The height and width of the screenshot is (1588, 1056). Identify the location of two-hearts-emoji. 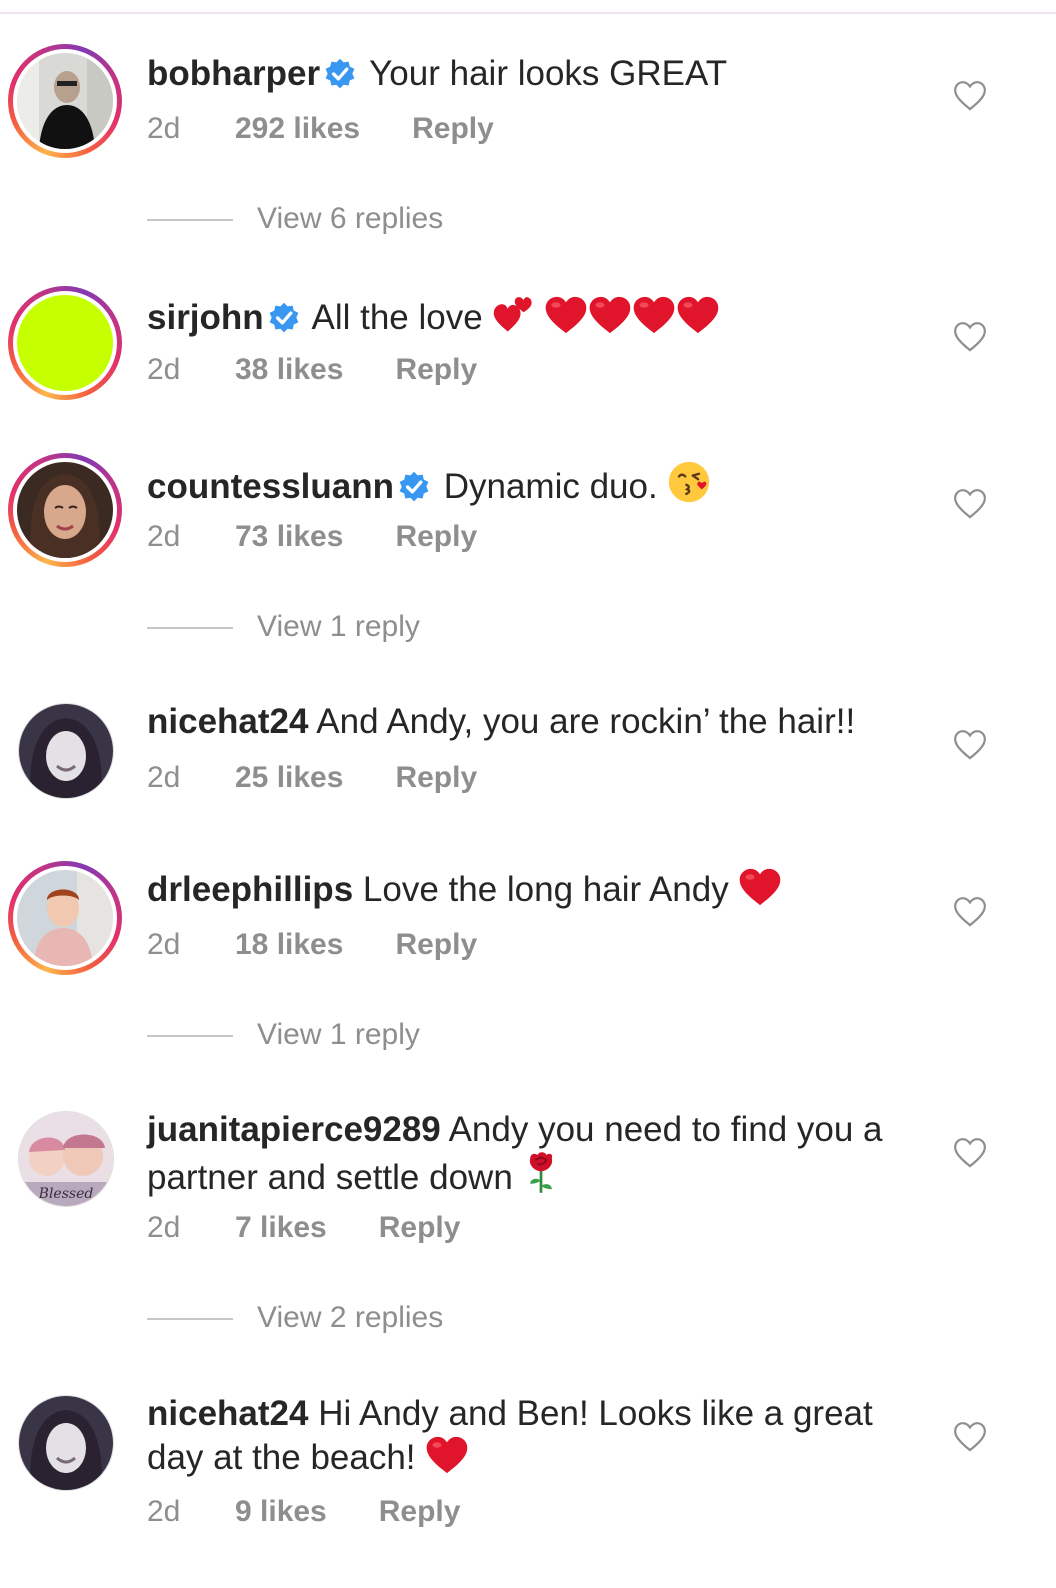
(513, 314).